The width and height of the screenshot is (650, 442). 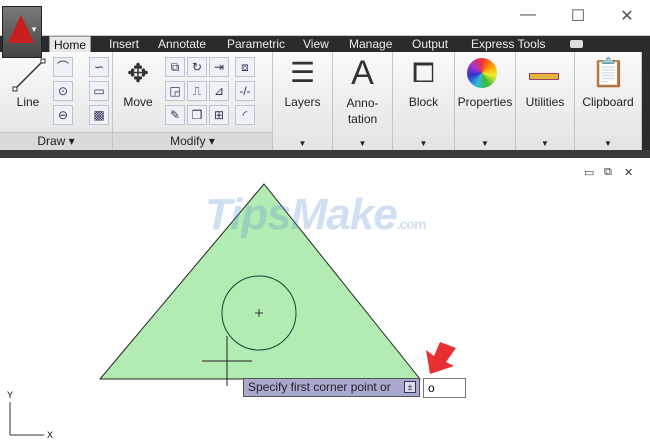 I want to click on ucs-y-label: Y, so click(x=10, y=395).